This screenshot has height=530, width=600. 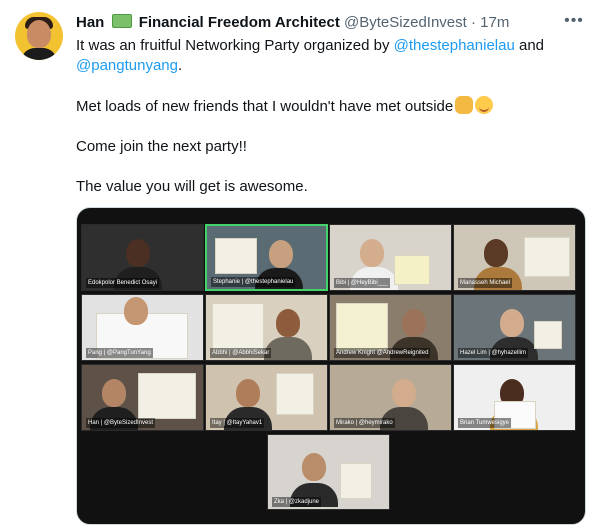 What do you see at coordinates (514, 327) in the screenshot?
I see `video-tile: Hazel Lim | @hyhazellim` at bounding box center [514, 327].